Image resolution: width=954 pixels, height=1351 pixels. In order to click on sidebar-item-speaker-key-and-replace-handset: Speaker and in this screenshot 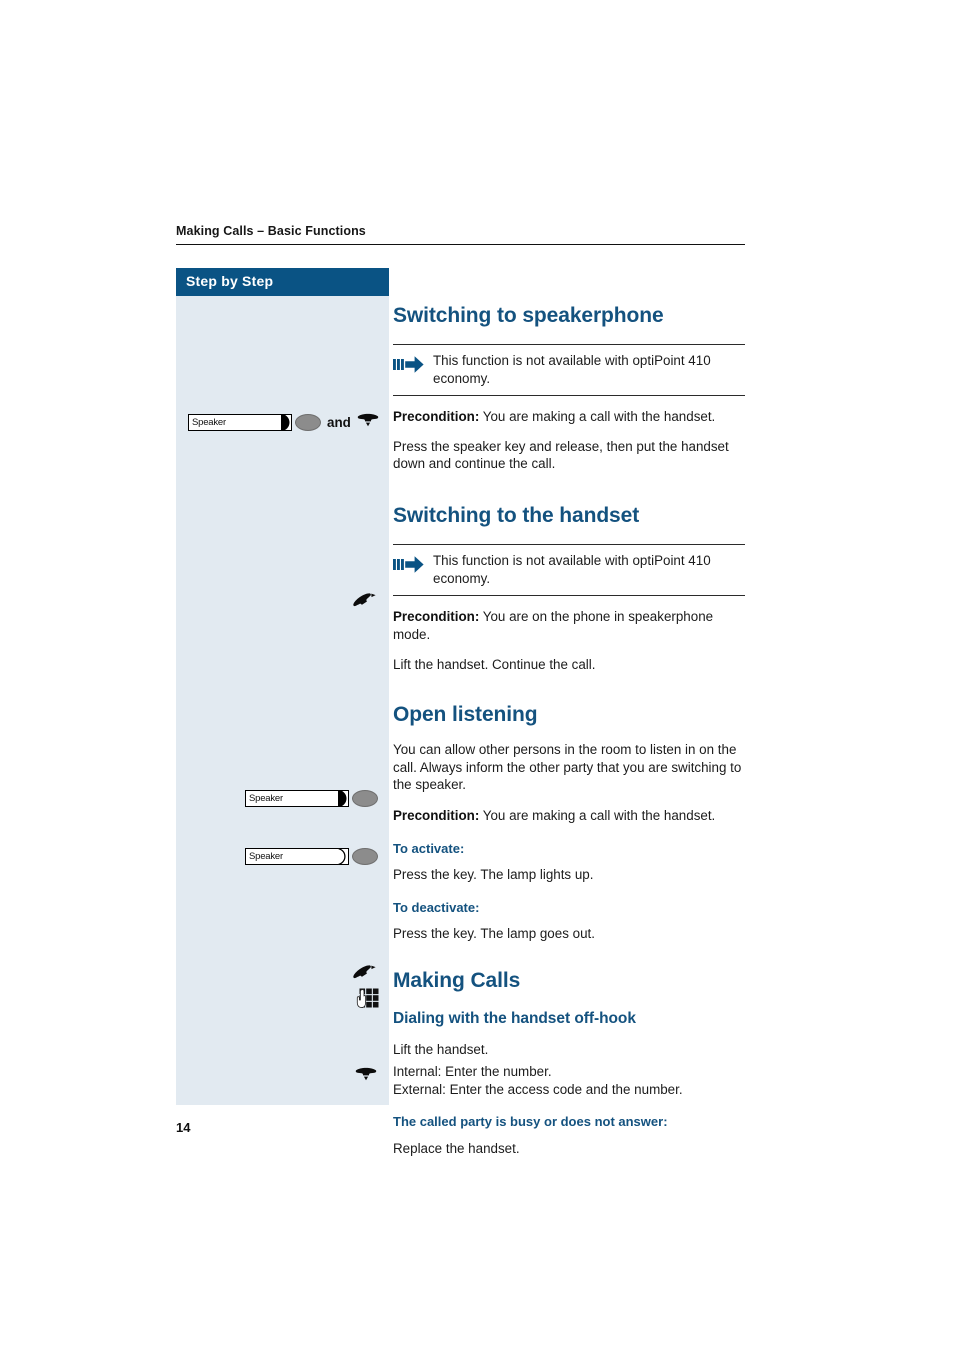, I will do `click(284, 422)`.